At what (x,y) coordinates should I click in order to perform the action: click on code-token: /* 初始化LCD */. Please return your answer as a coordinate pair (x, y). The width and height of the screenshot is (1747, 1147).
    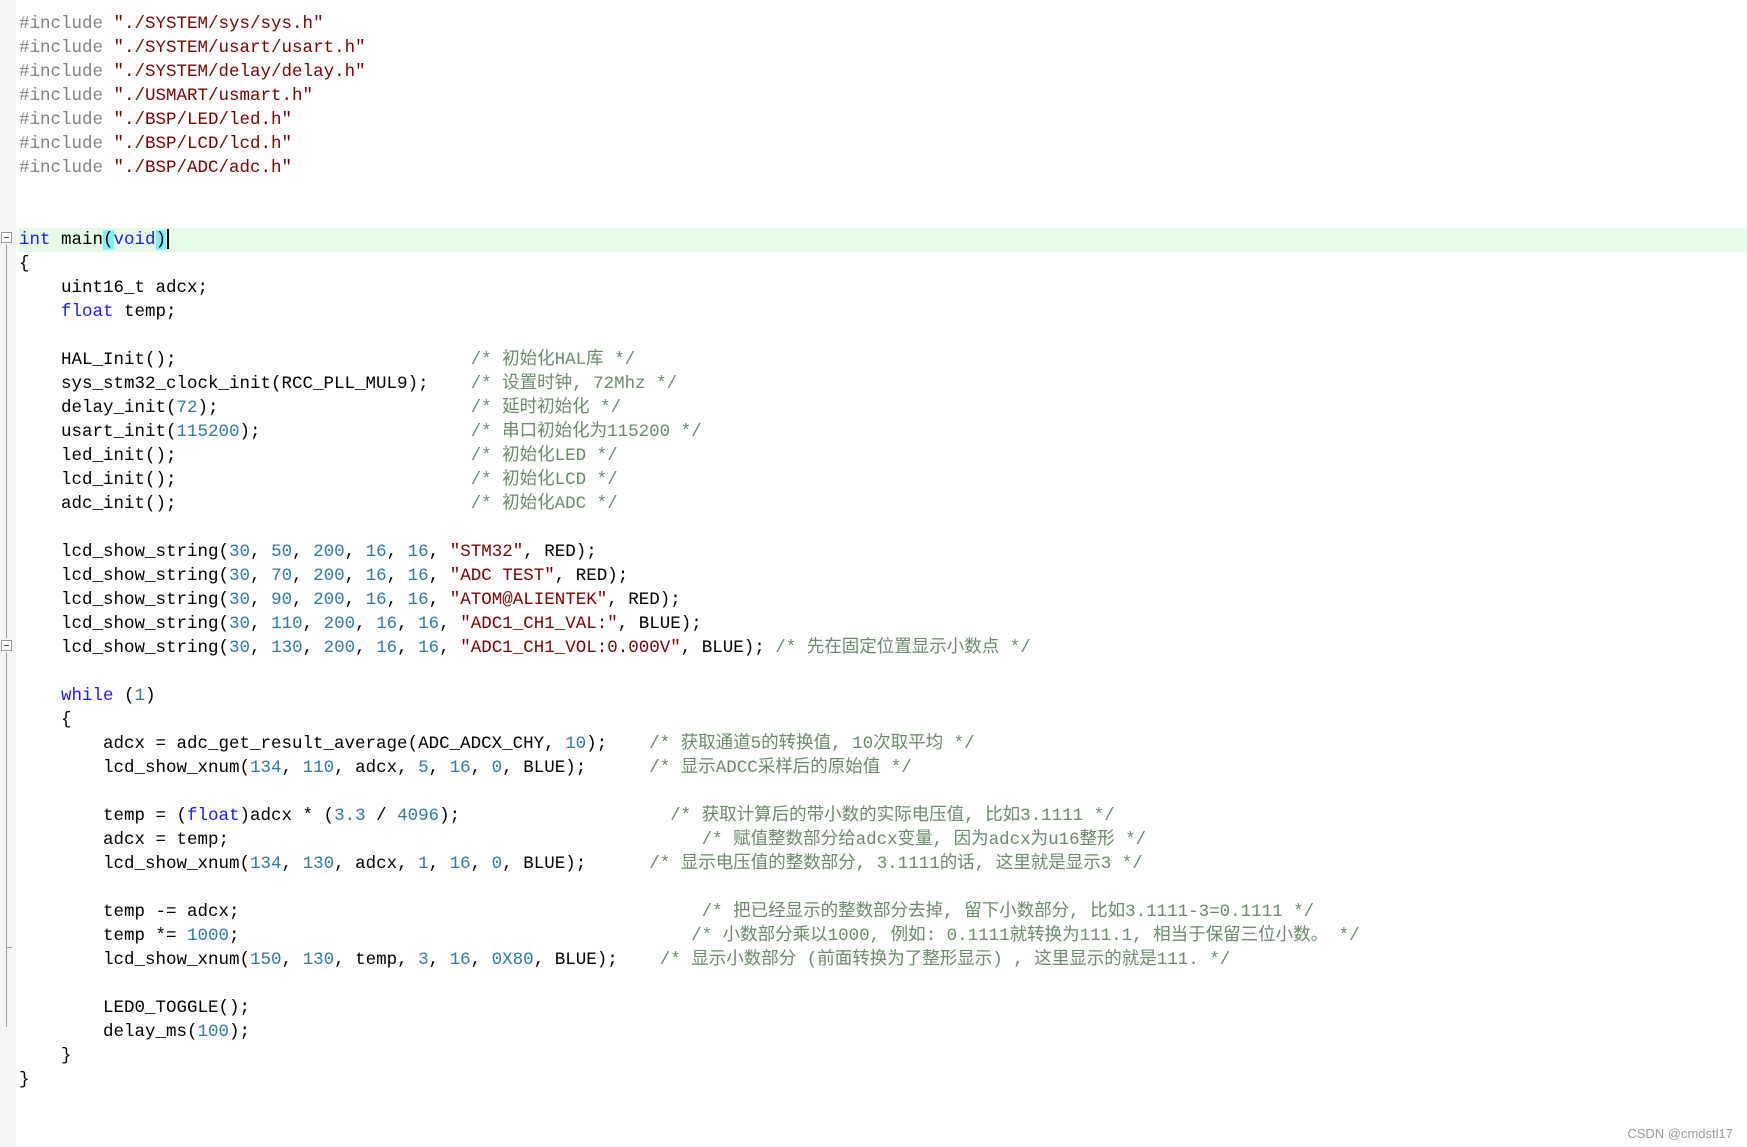
    Looking at the image, I should click on (544, 480).